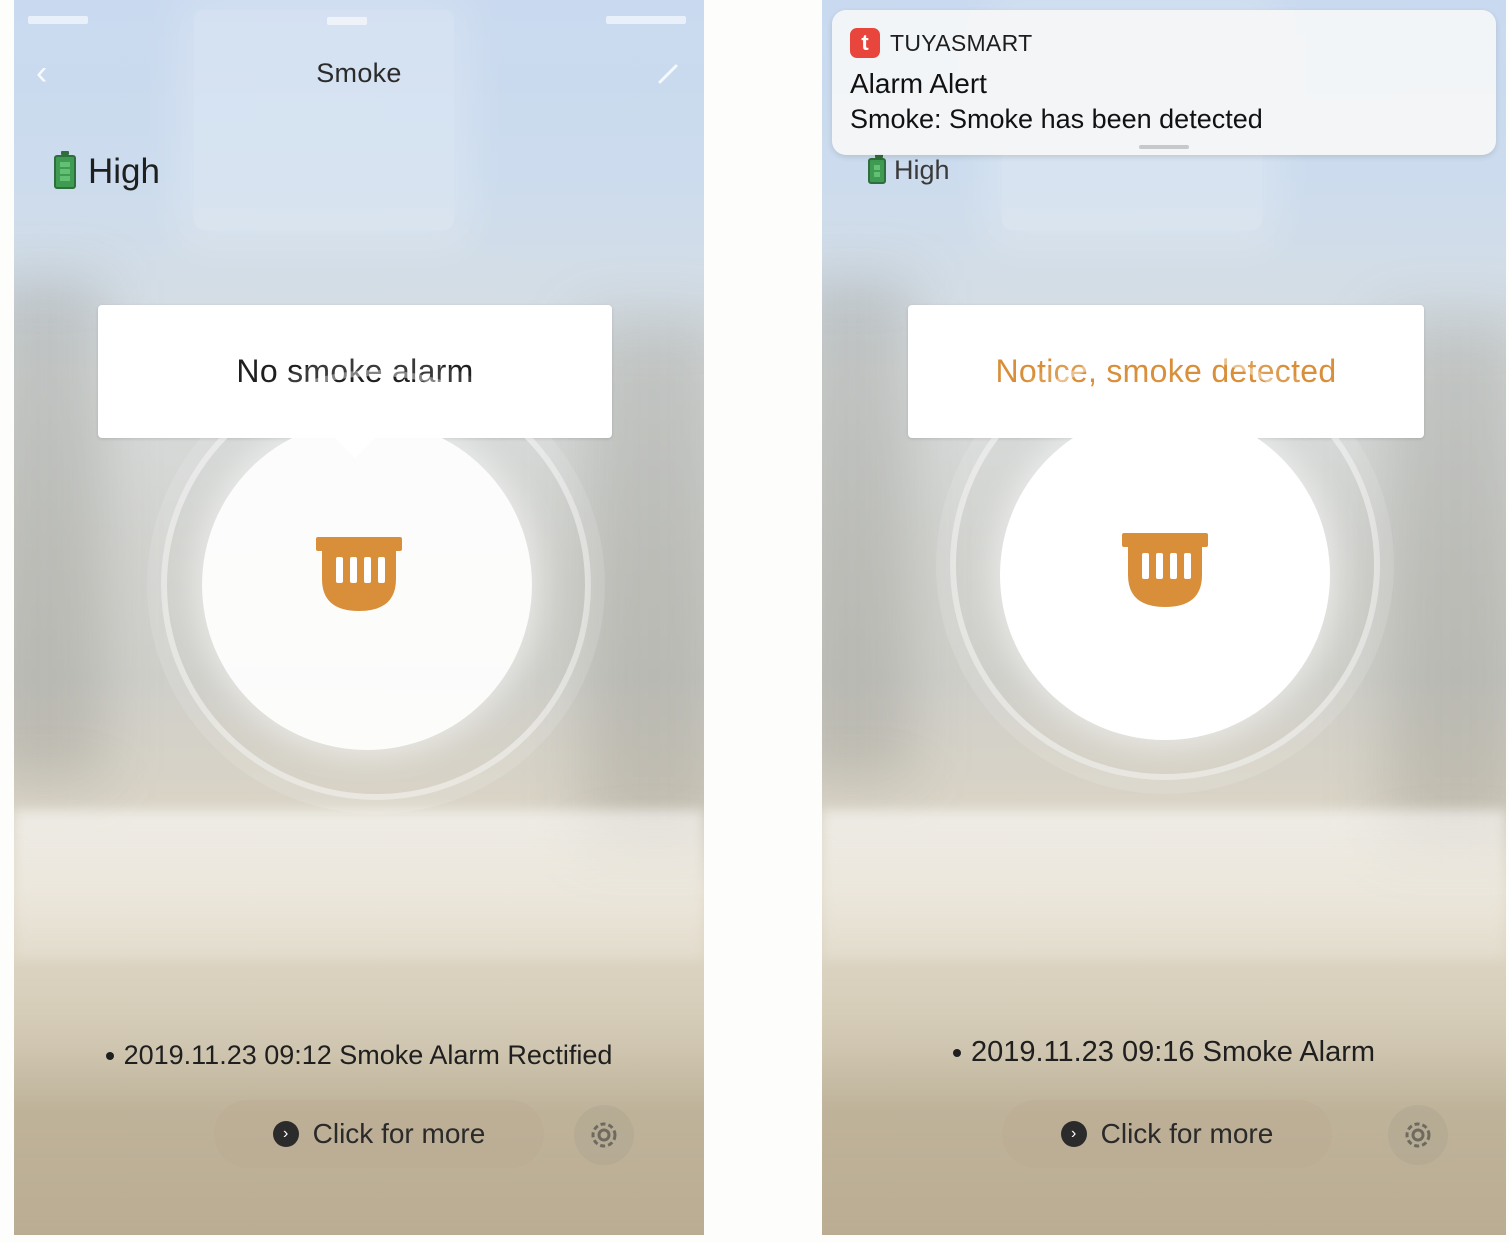  Describe the element at coordinates (357, 20) in the screenshot. I see `status-bar` at that location.